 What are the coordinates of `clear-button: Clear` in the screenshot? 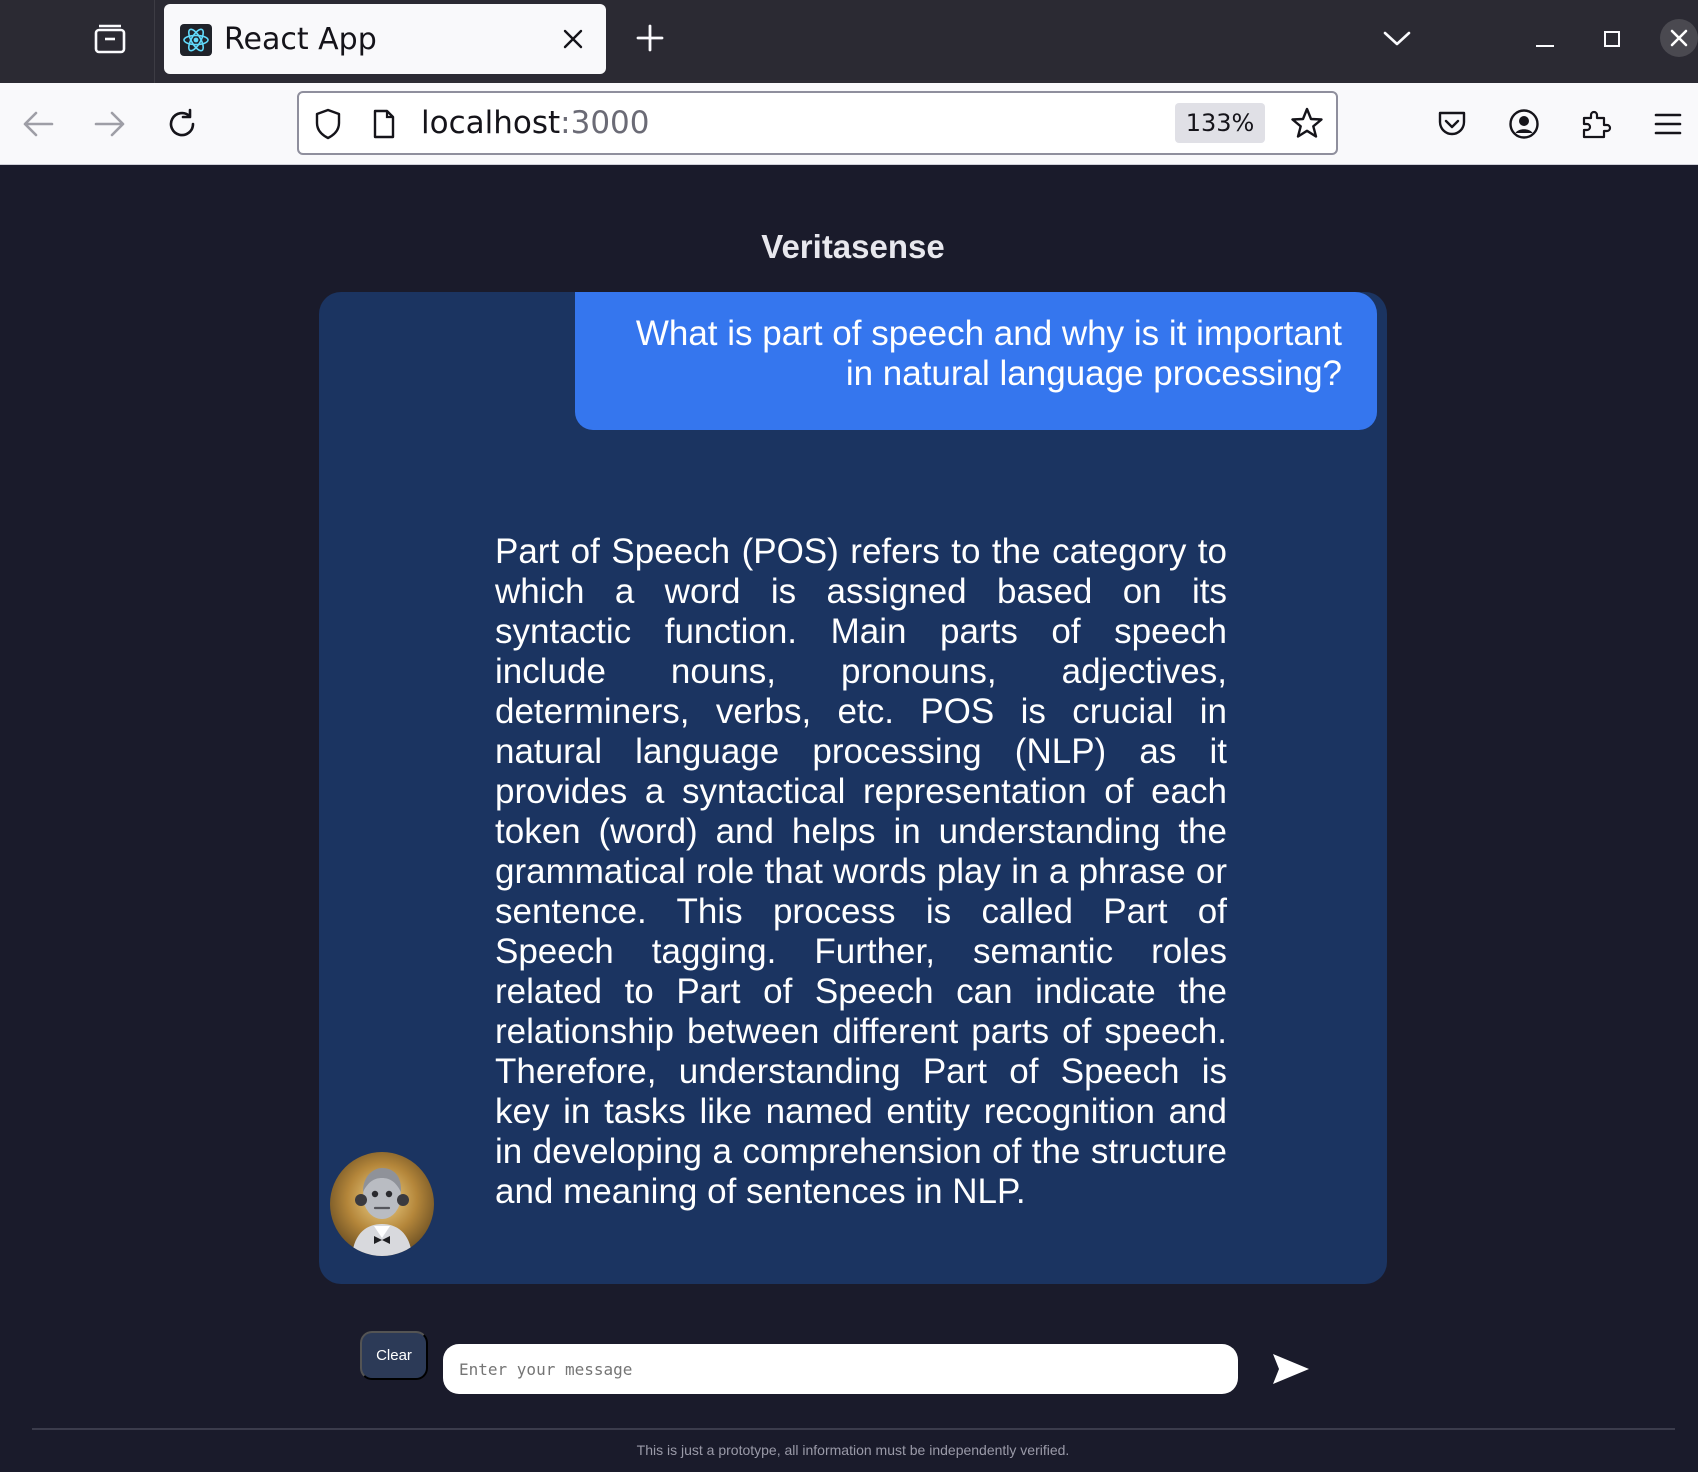 It's located at (394, 1355).